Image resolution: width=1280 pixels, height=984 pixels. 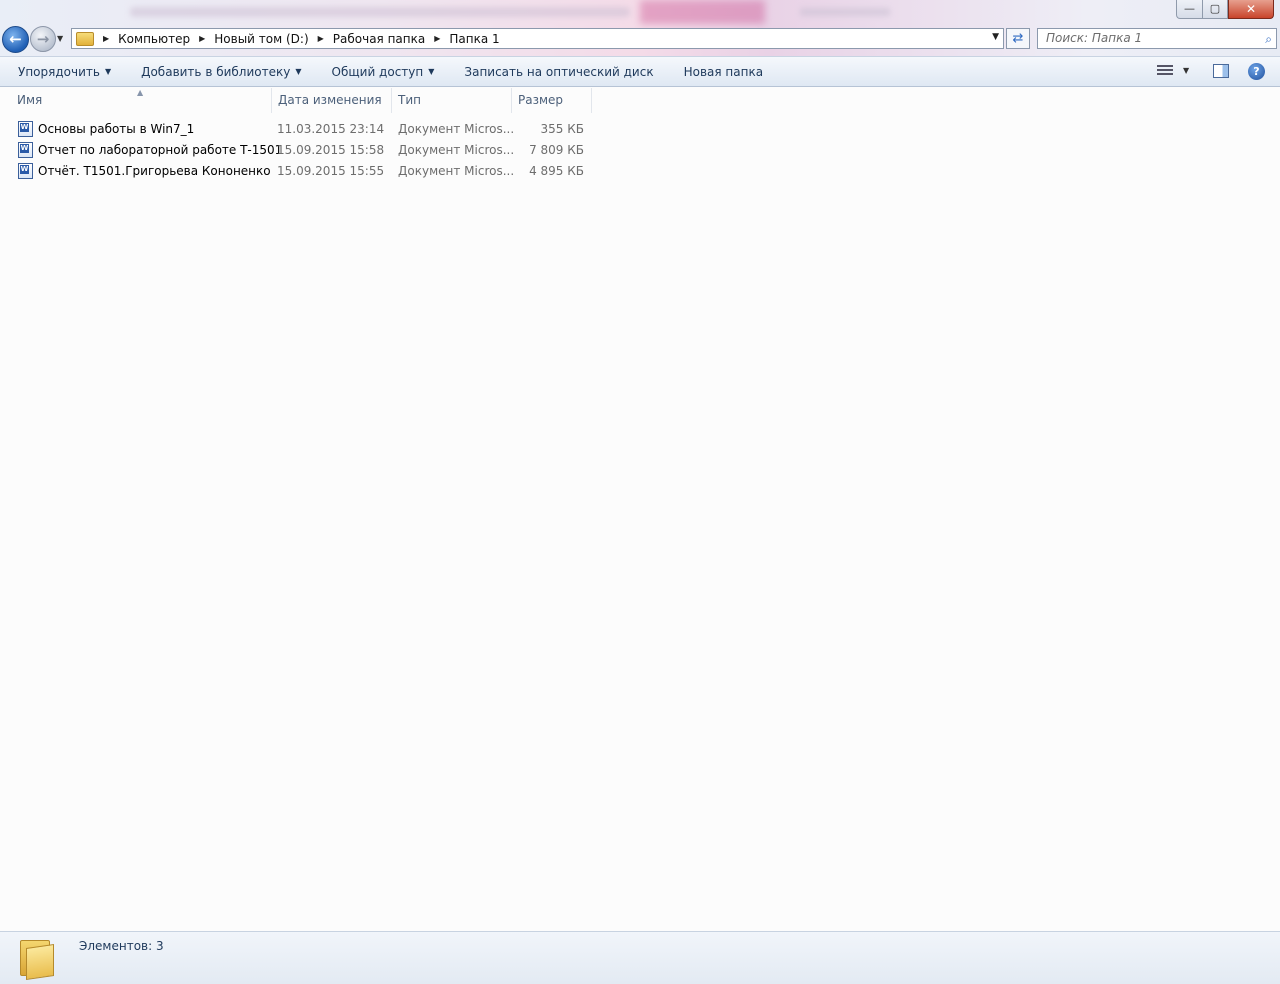 I want to click on breadcrumb-item-computer: Компьютер, so click(x=154, y=39).